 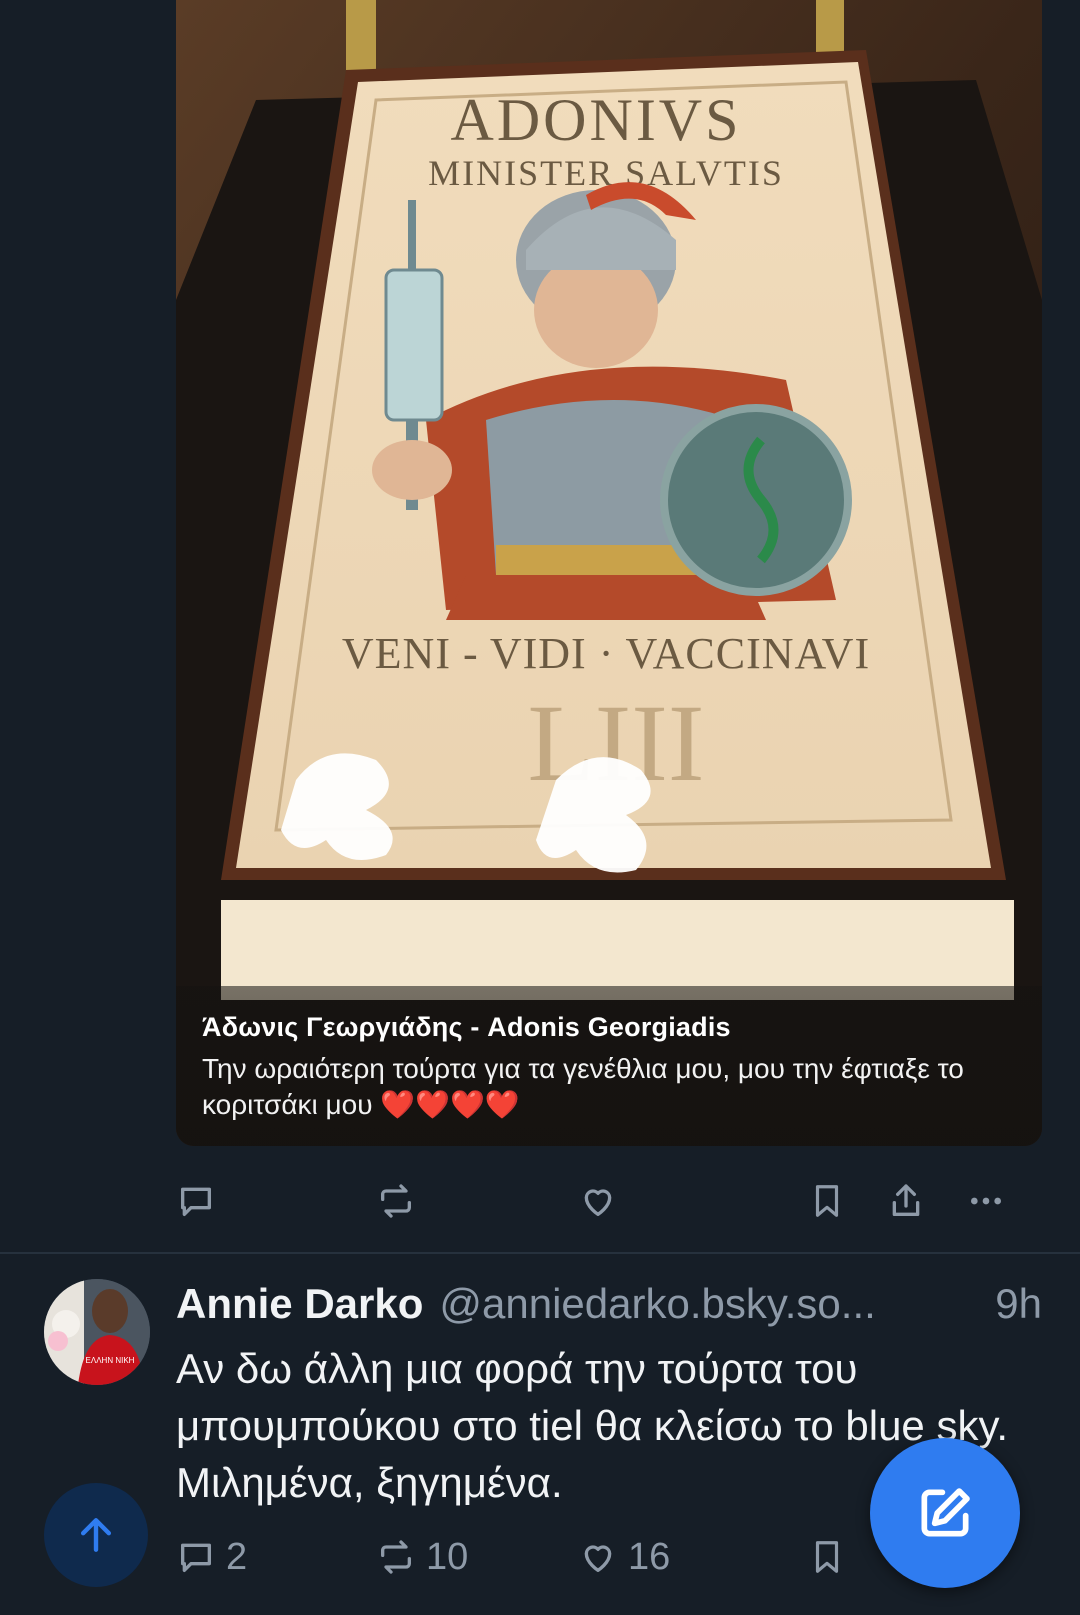 I want to click on share-button, so click(x=906, y=1201).